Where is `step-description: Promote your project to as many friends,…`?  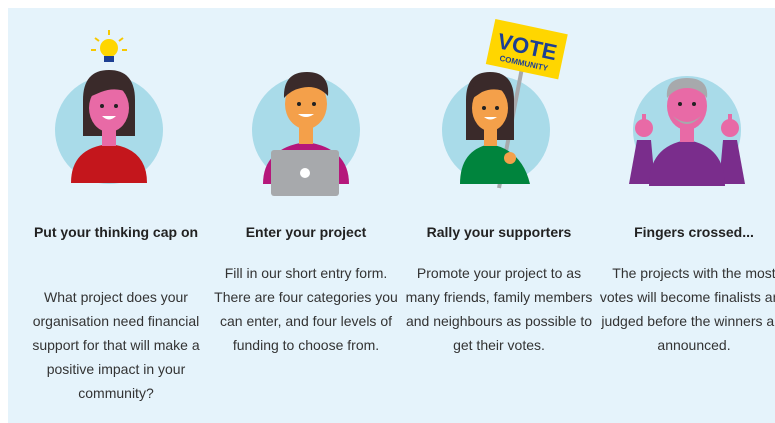 step-description: Promote your project to as many friends,… is located at coordinates (499, 309).